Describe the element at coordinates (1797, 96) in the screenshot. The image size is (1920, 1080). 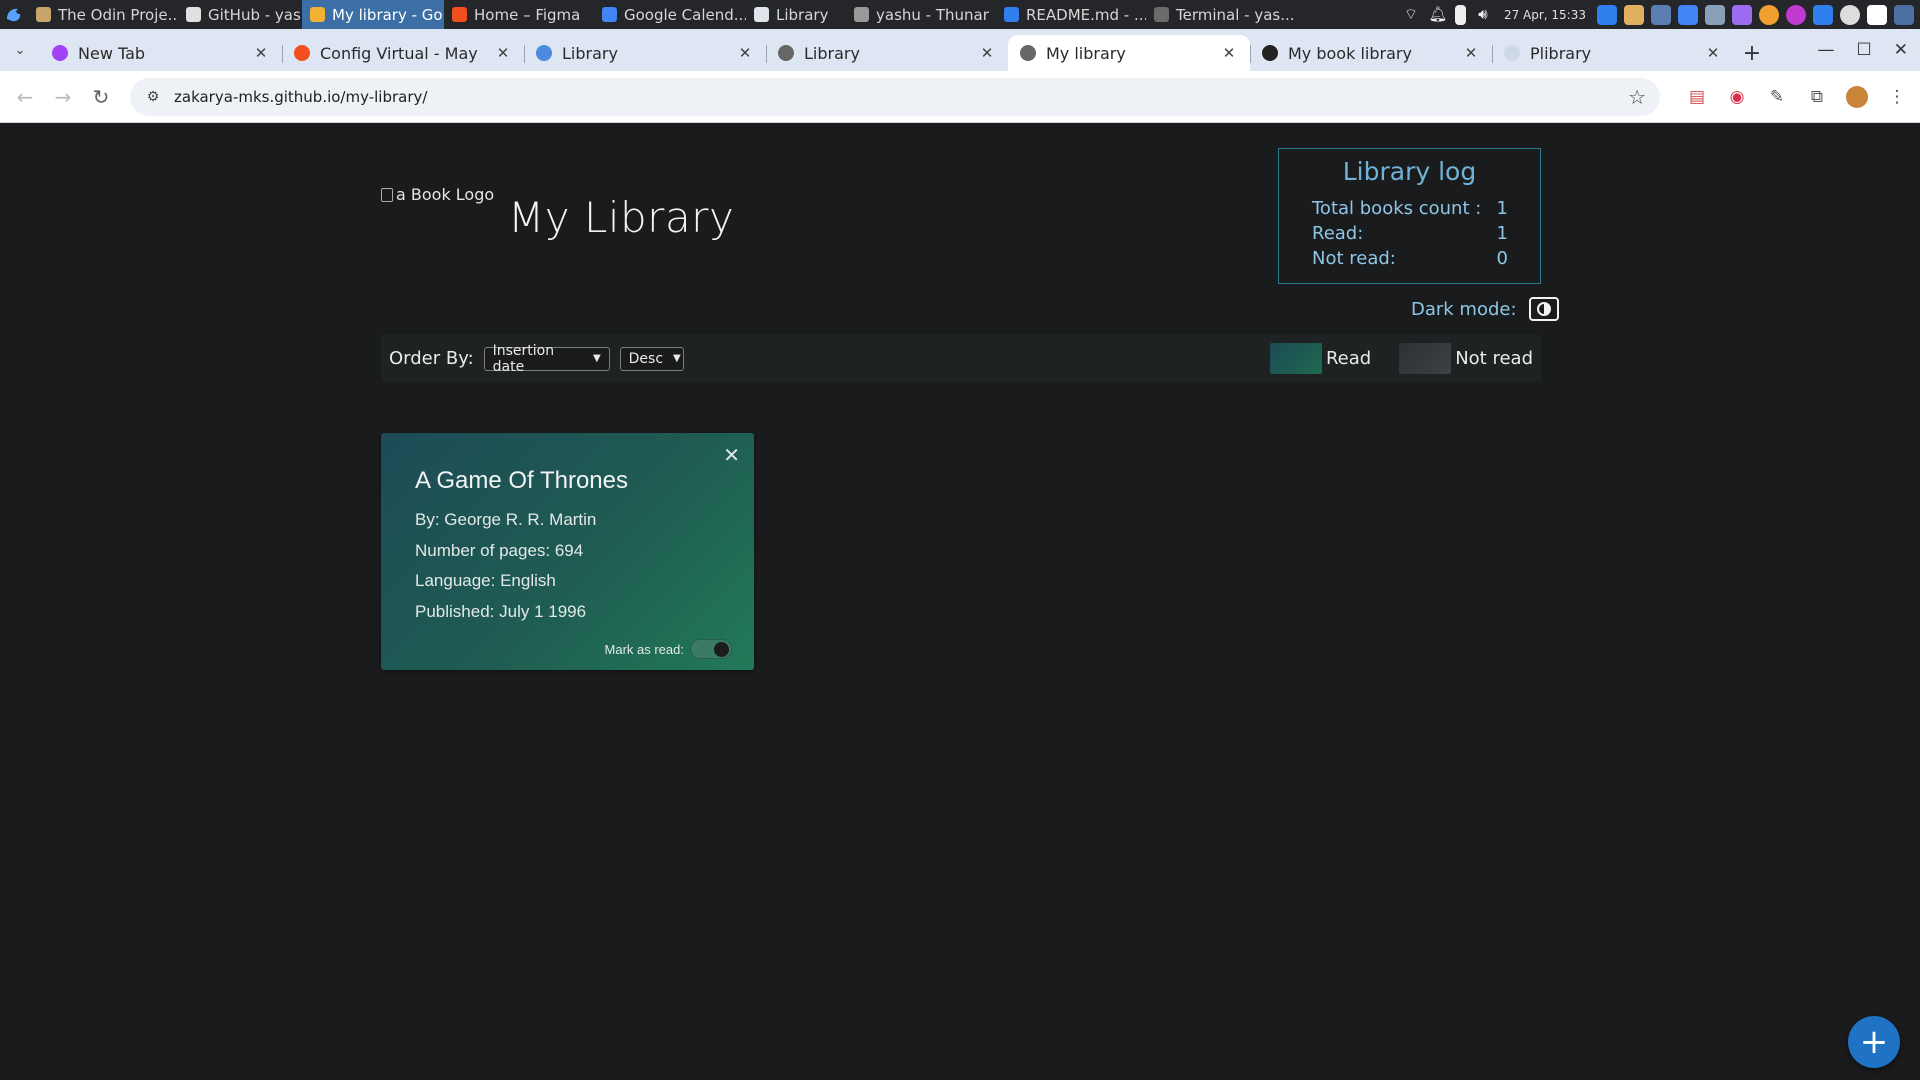
I see `extensions-area: ▤ ◉ ✎ ⧉ ⋮` at that location.